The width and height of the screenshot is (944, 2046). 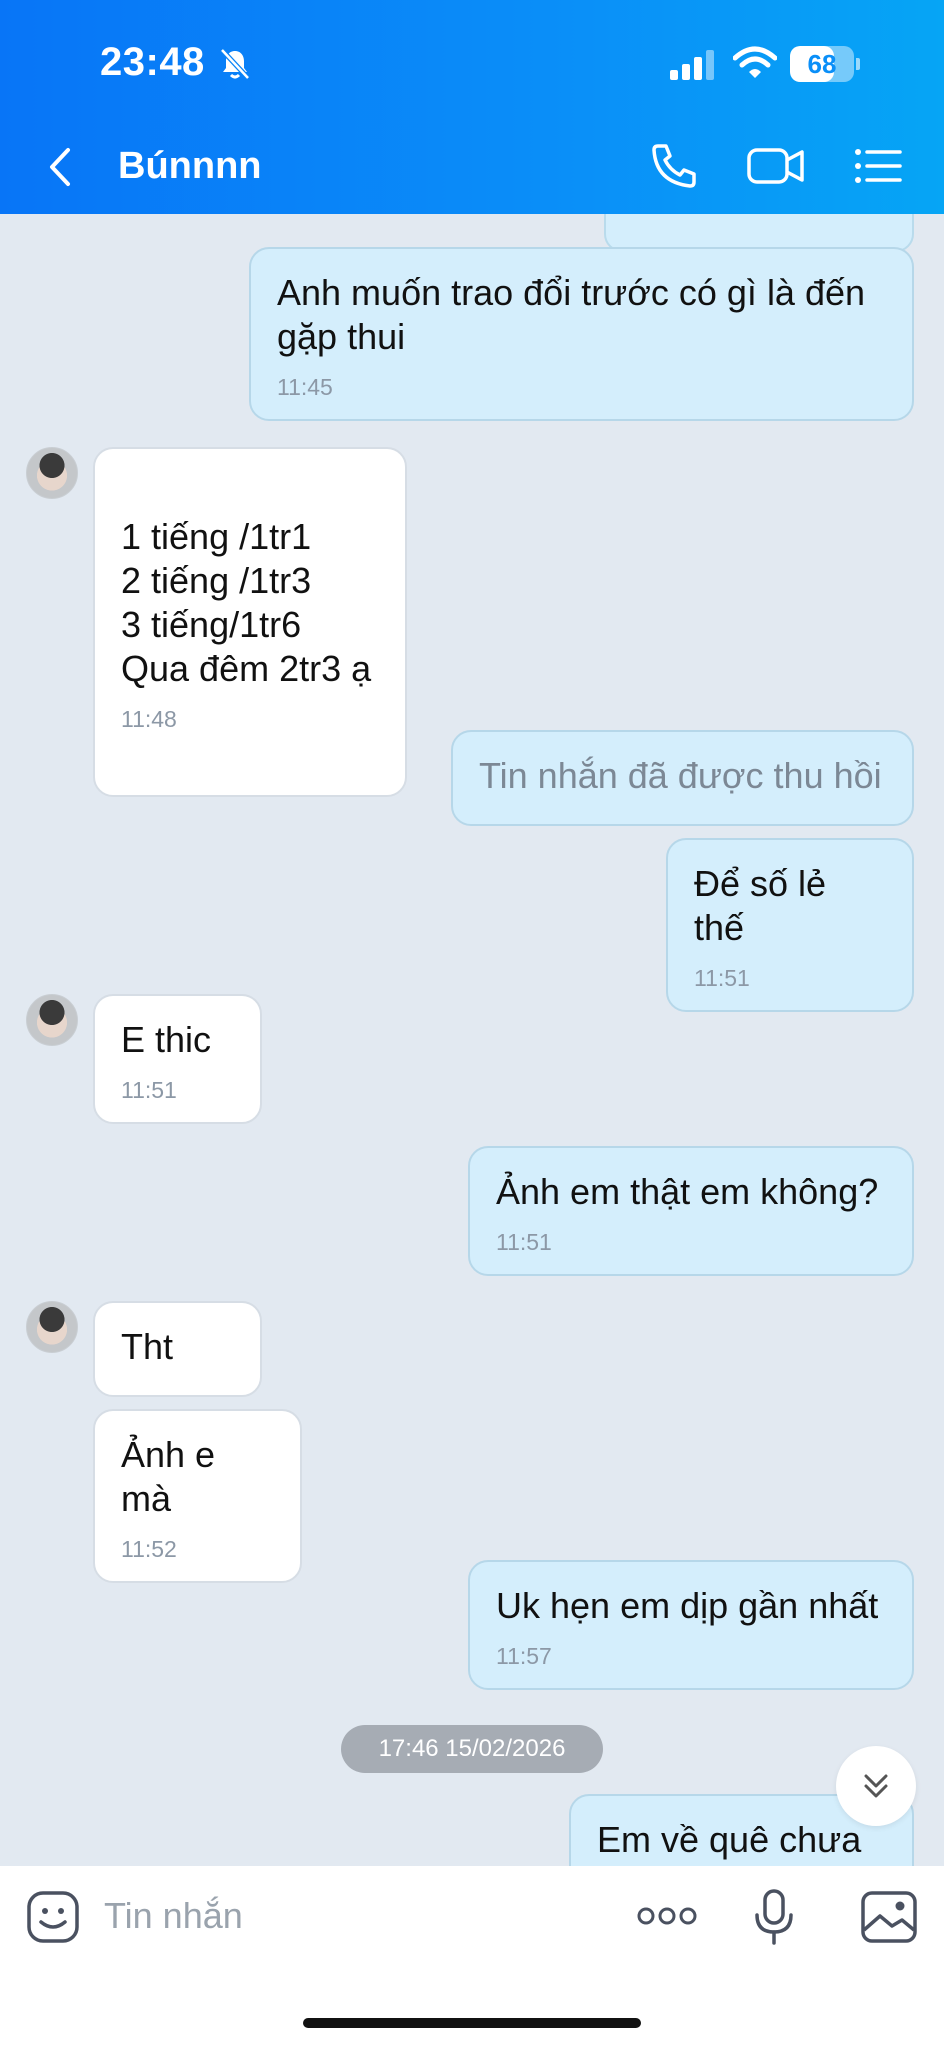 I want to click on bell-muted-icon, so click(x=235, y=64).